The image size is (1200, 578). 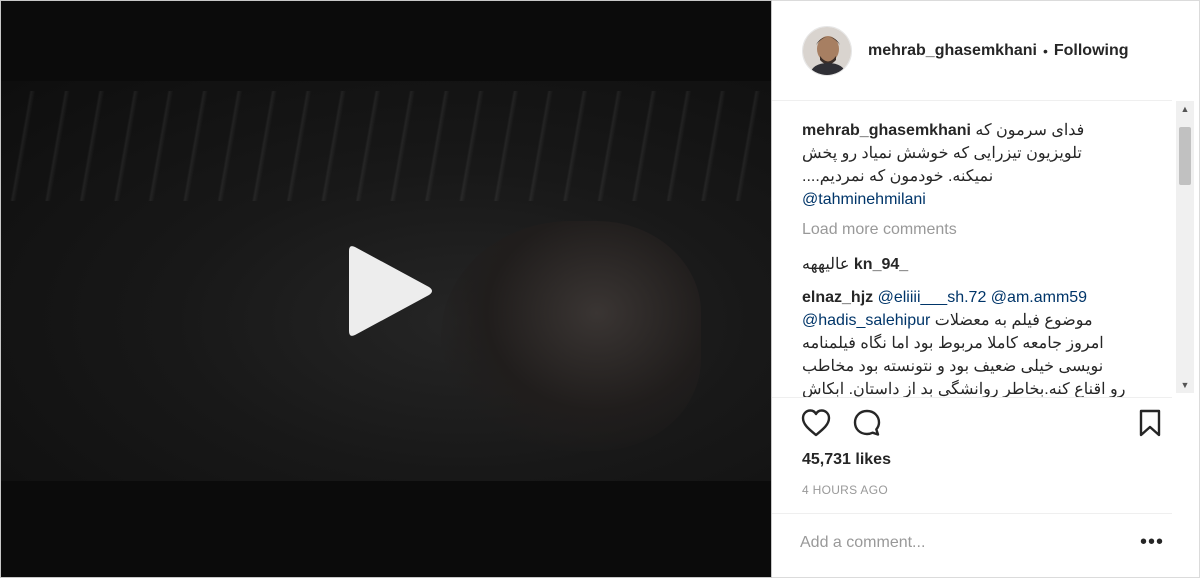 What do you see at coordinates (1039, 297) in the screenshot?
I see `comment-mention: @am.amm59` at bounding box center [1039, 297].